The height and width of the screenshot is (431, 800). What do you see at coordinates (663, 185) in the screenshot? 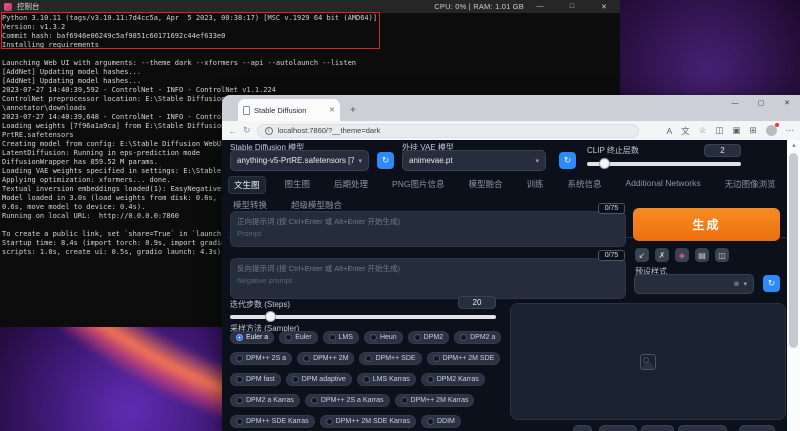
I see `webui-tab: Additional Networks` at bounding box center [663, 185].